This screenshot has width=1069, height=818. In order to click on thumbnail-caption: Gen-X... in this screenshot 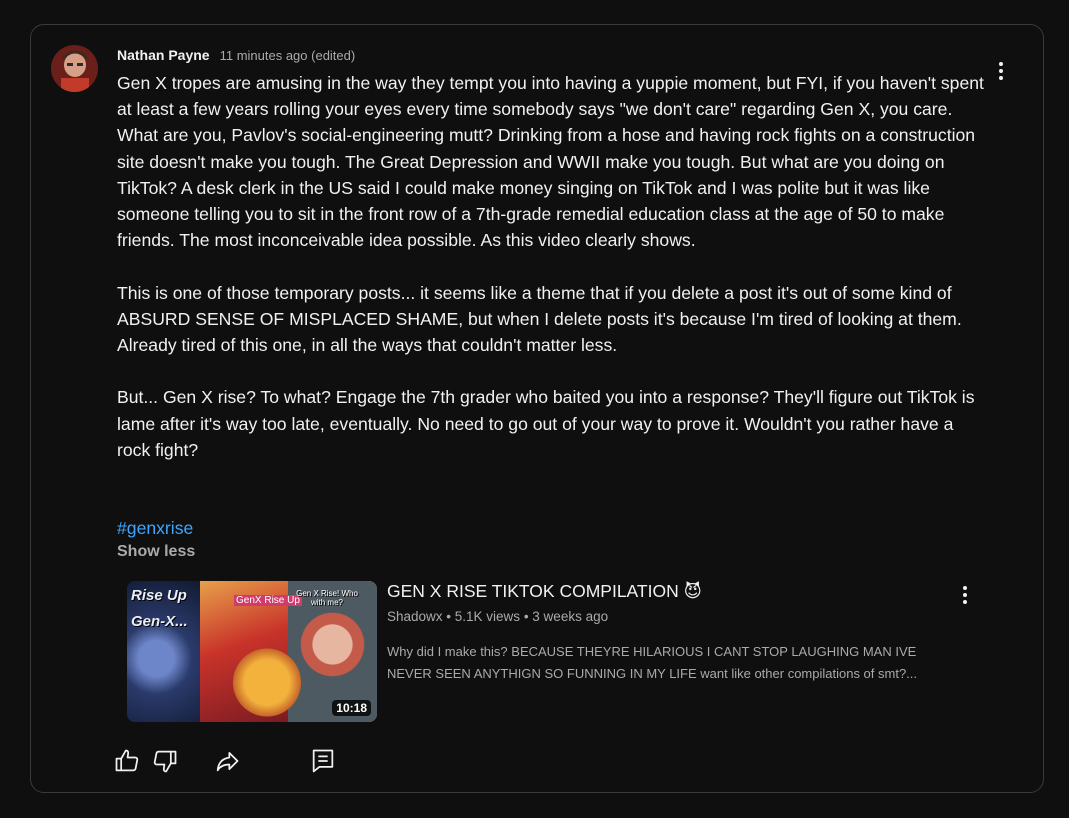, I will do `click(159, 621)`.